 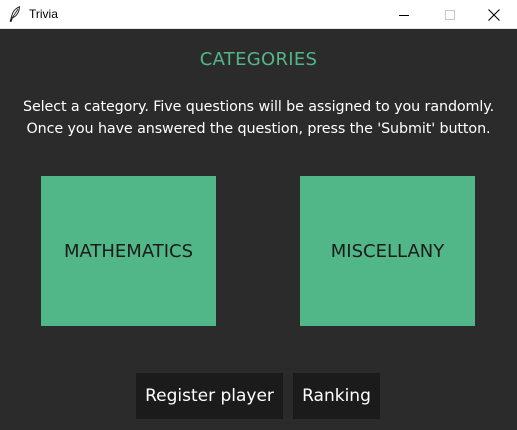 I want to click on close-button, so click(x=494, y=14).